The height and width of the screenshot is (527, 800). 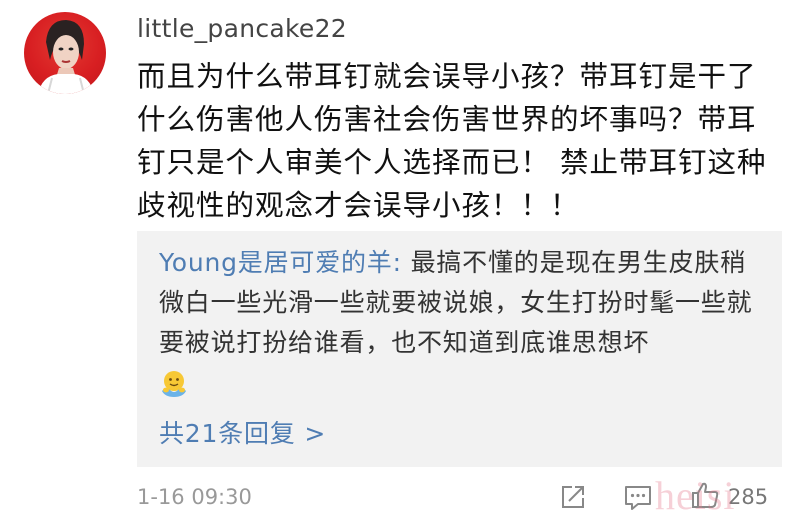 I want to click on hug-emoji-icon, so click(x=174, y=384).